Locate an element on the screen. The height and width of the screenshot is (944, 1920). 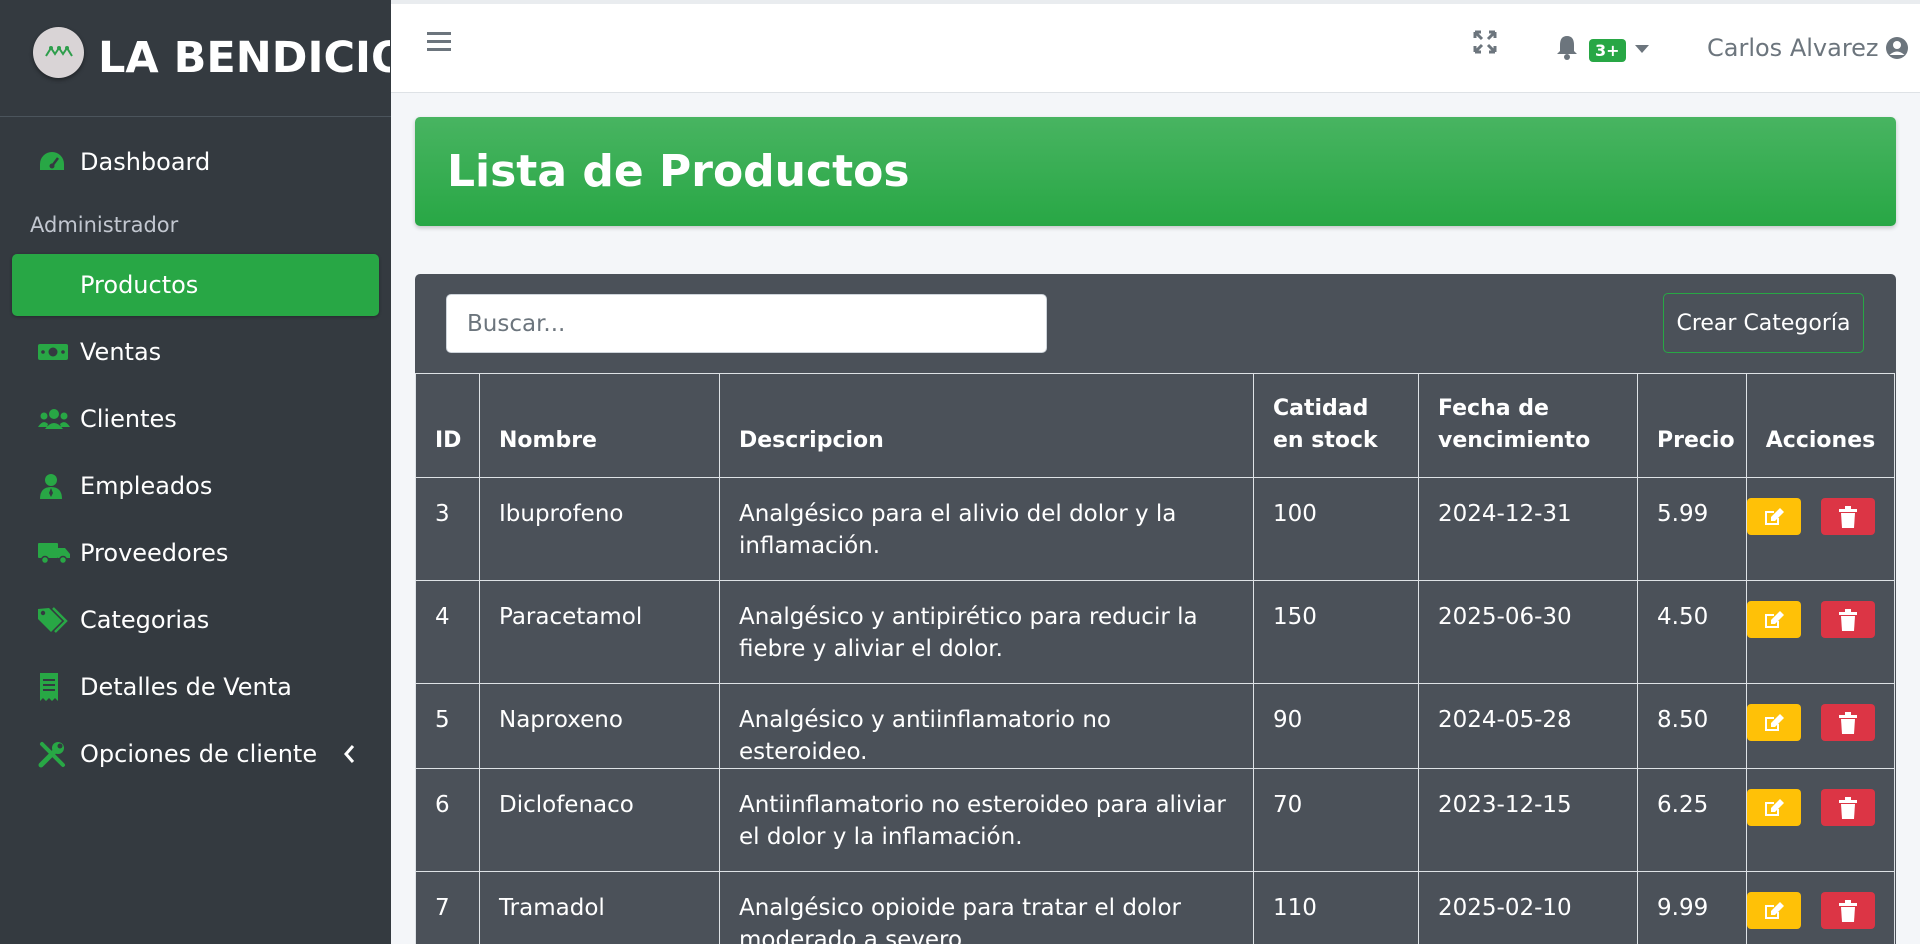
fullscreen-icon is located at coordinates (1485, 44).